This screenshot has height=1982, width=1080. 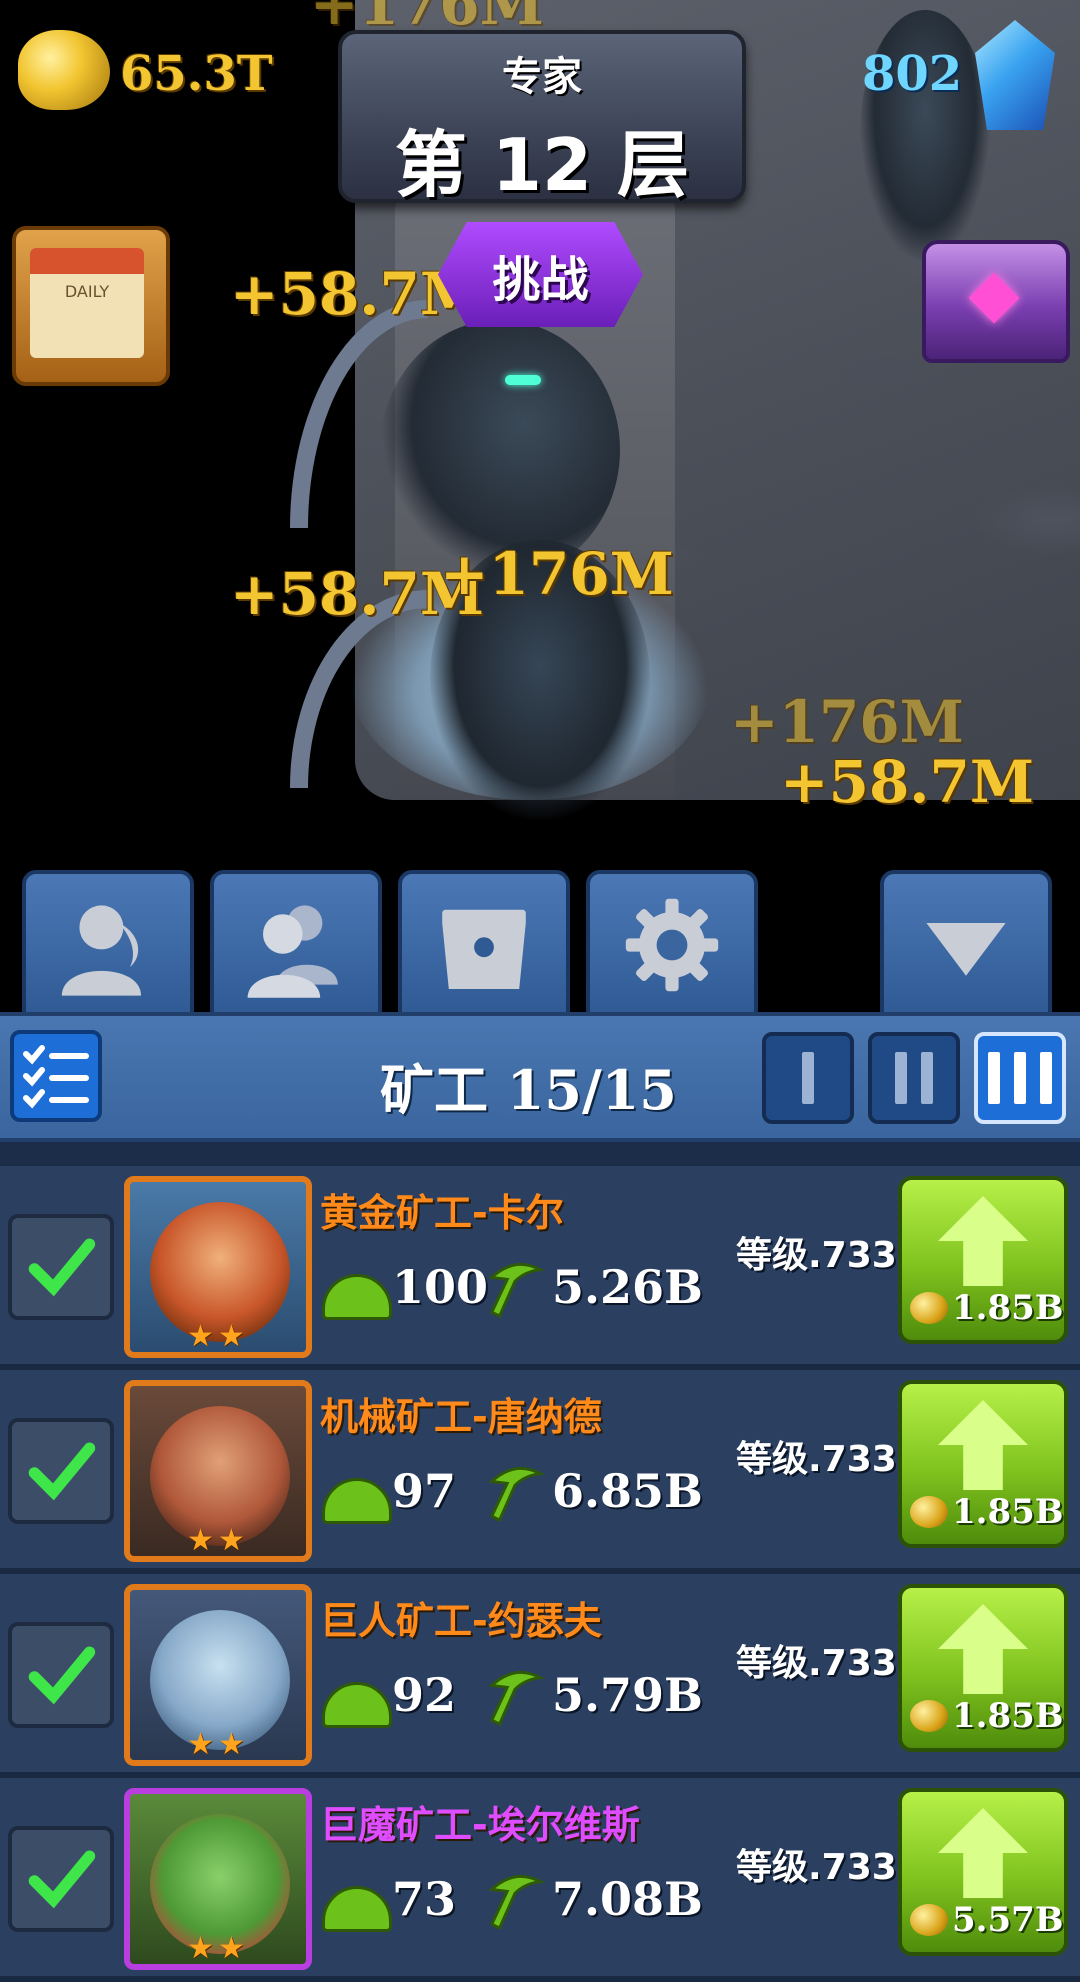 I want to click on chest-gem-icon, so click(x=994, y=298).